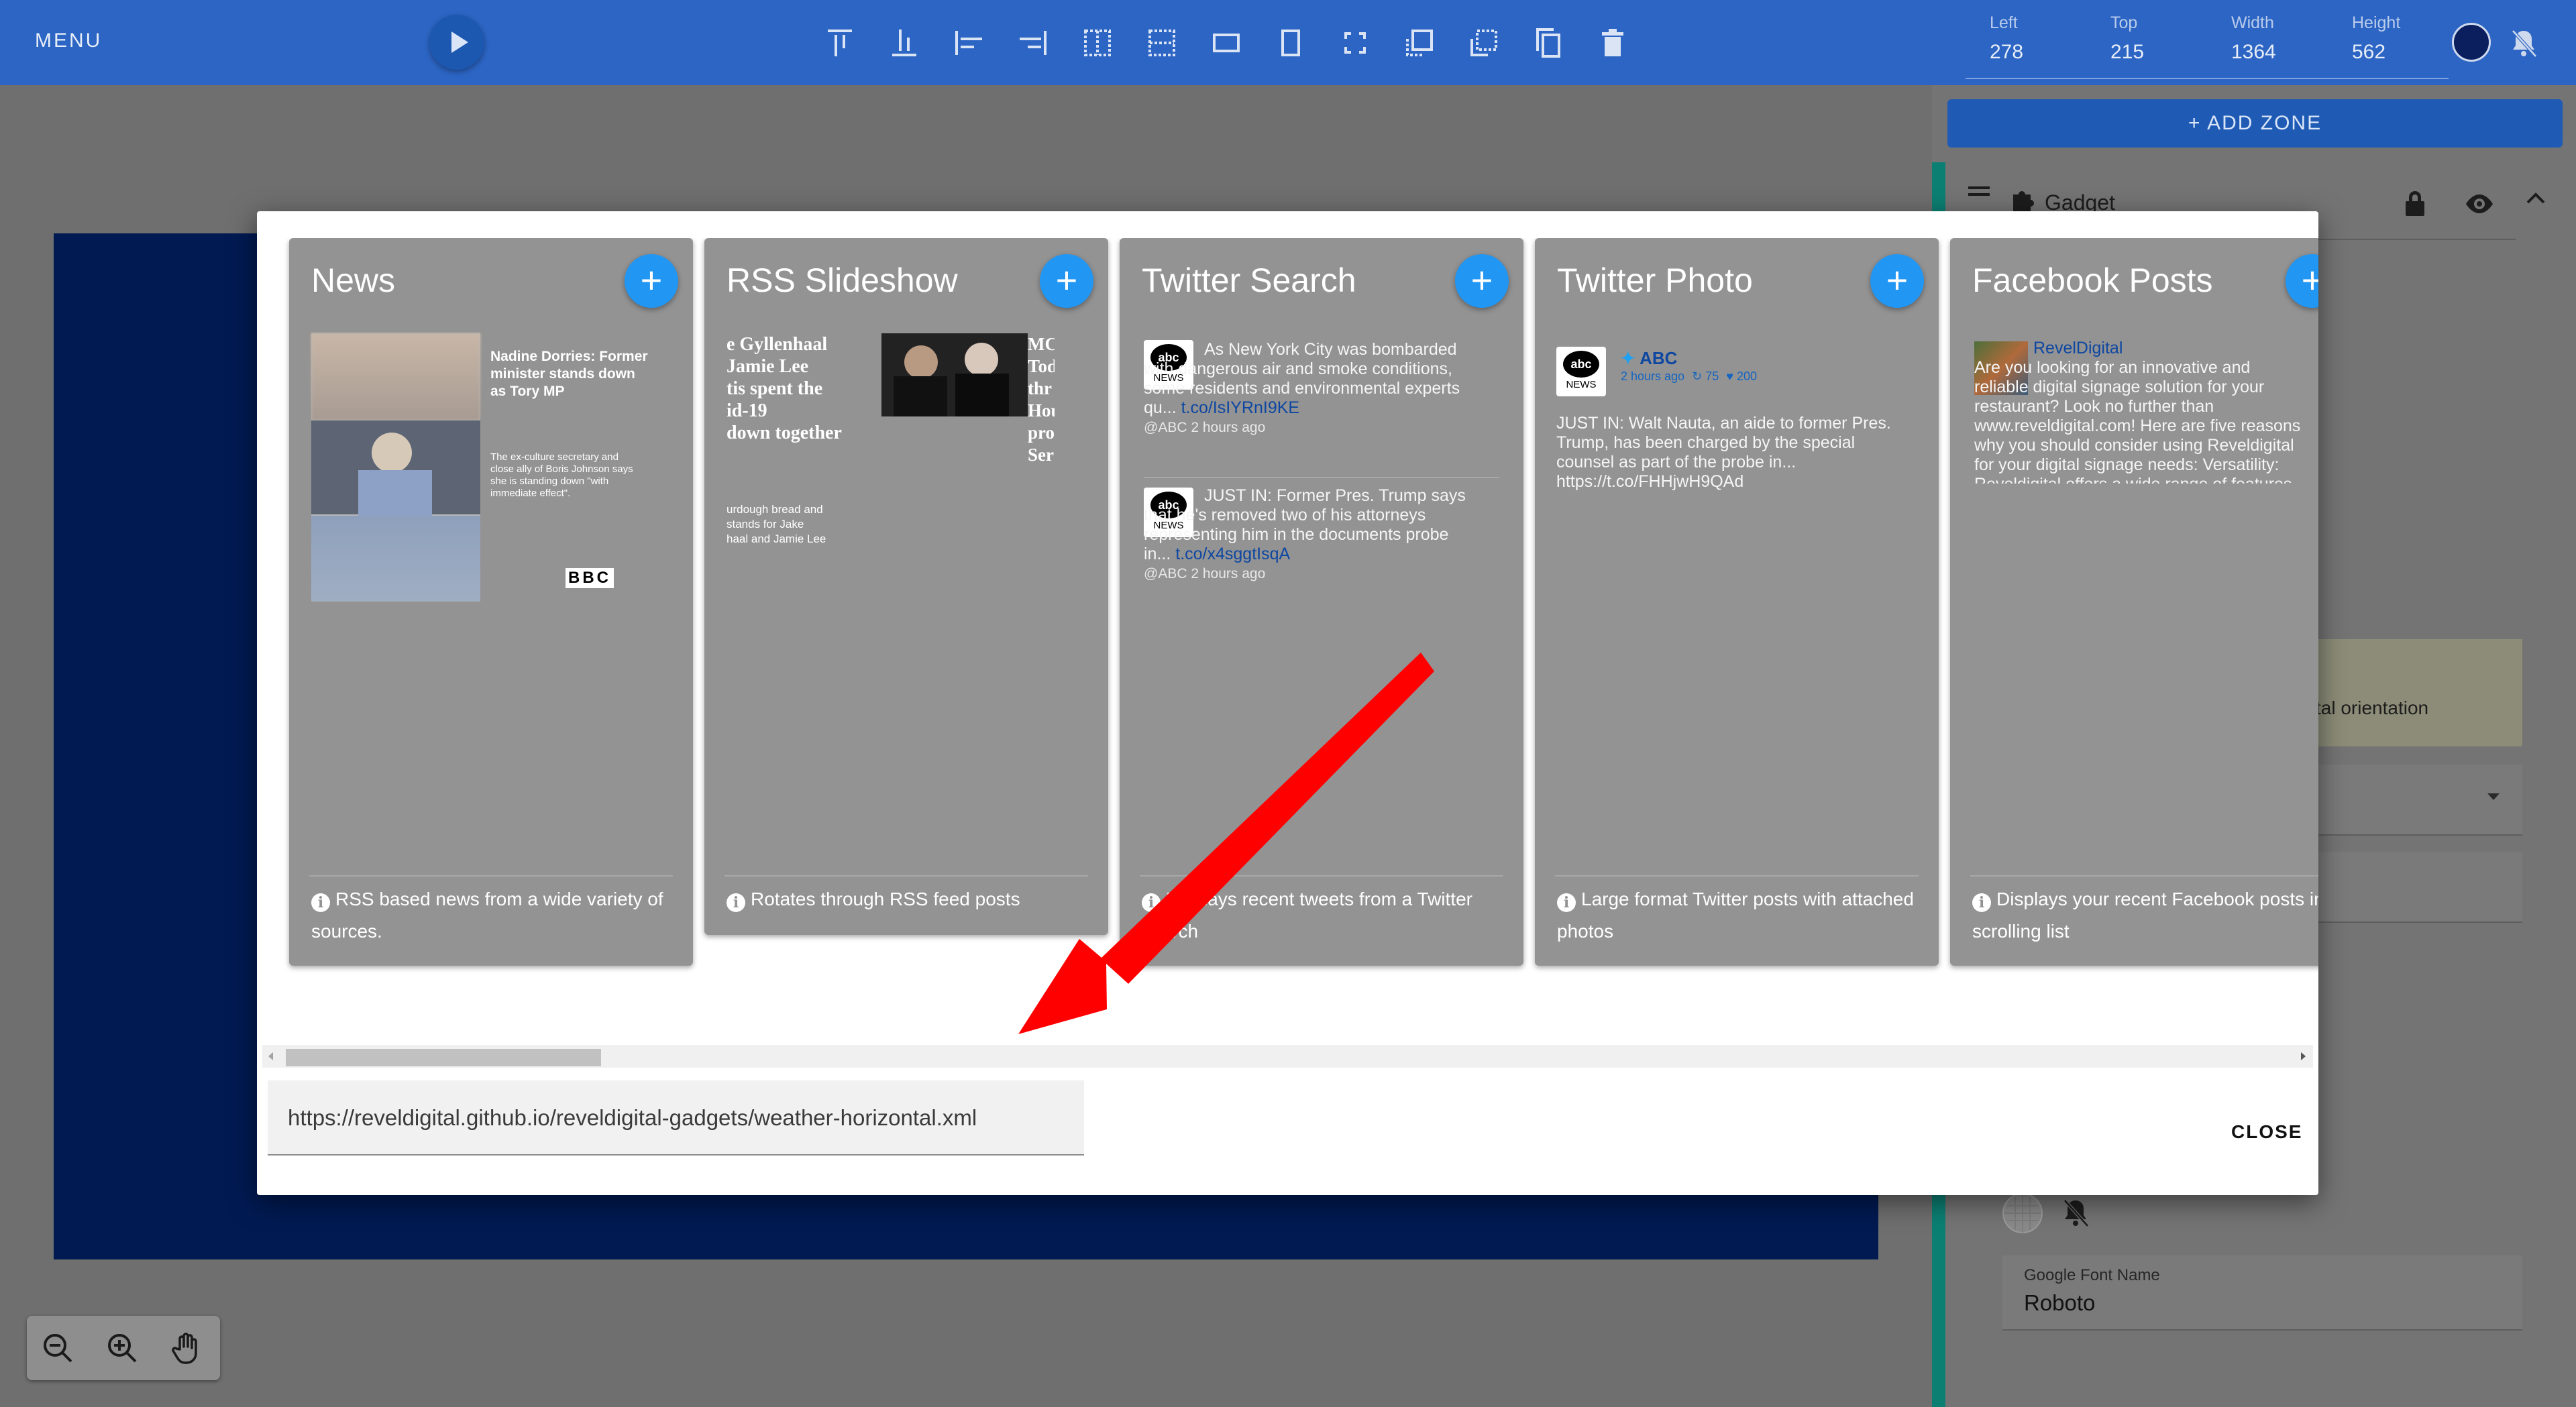  What do you see at coordinates (2060, 1302) in the screenshot?
I see `google-font-value: Roboto` at bounding box center [2060, 1302].